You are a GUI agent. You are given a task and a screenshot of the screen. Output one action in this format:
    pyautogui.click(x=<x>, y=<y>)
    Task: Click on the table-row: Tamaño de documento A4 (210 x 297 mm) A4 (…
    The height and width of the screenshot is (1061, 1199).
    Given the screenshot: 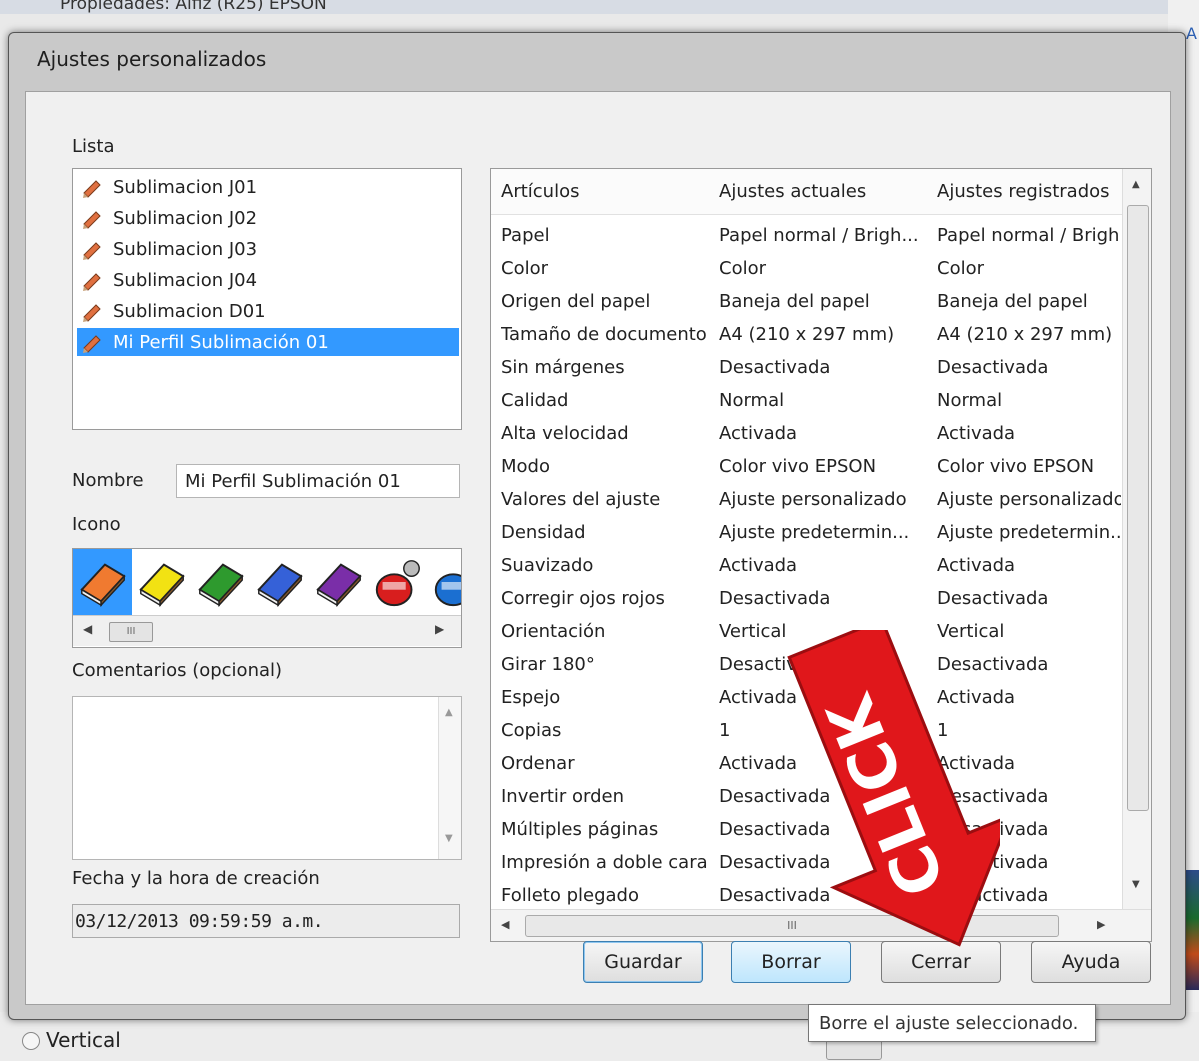 What is the action you would take?
    pyautogui.click(x=806, y=334)
    